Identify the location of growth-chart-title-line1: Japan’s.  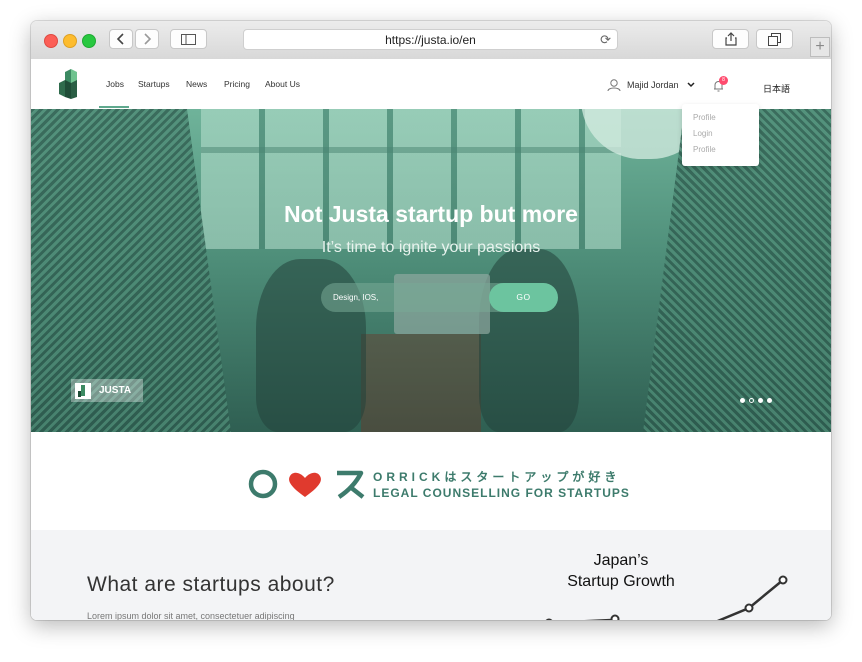
(621, 560).